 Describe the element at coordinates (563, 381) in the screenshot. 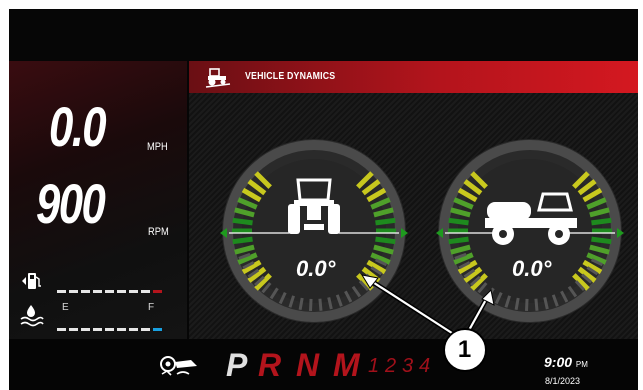

I see `clock-date: 8/1/2023` at that location.